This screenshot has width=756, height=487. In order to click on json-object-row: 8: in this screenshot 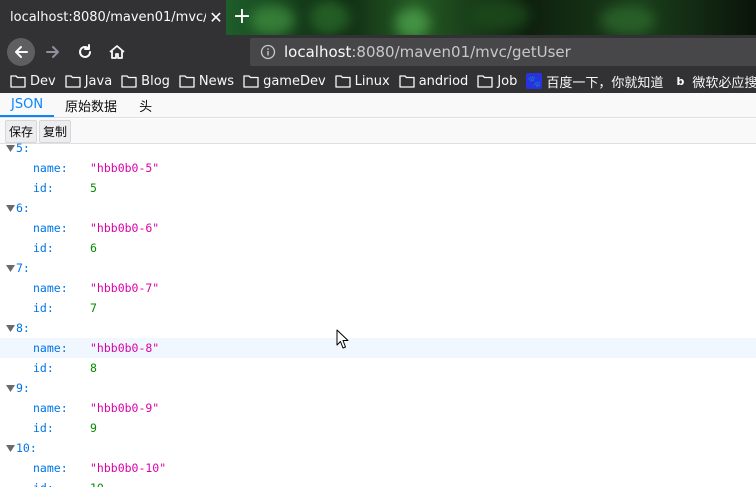, I will do `click(378, 328)`.